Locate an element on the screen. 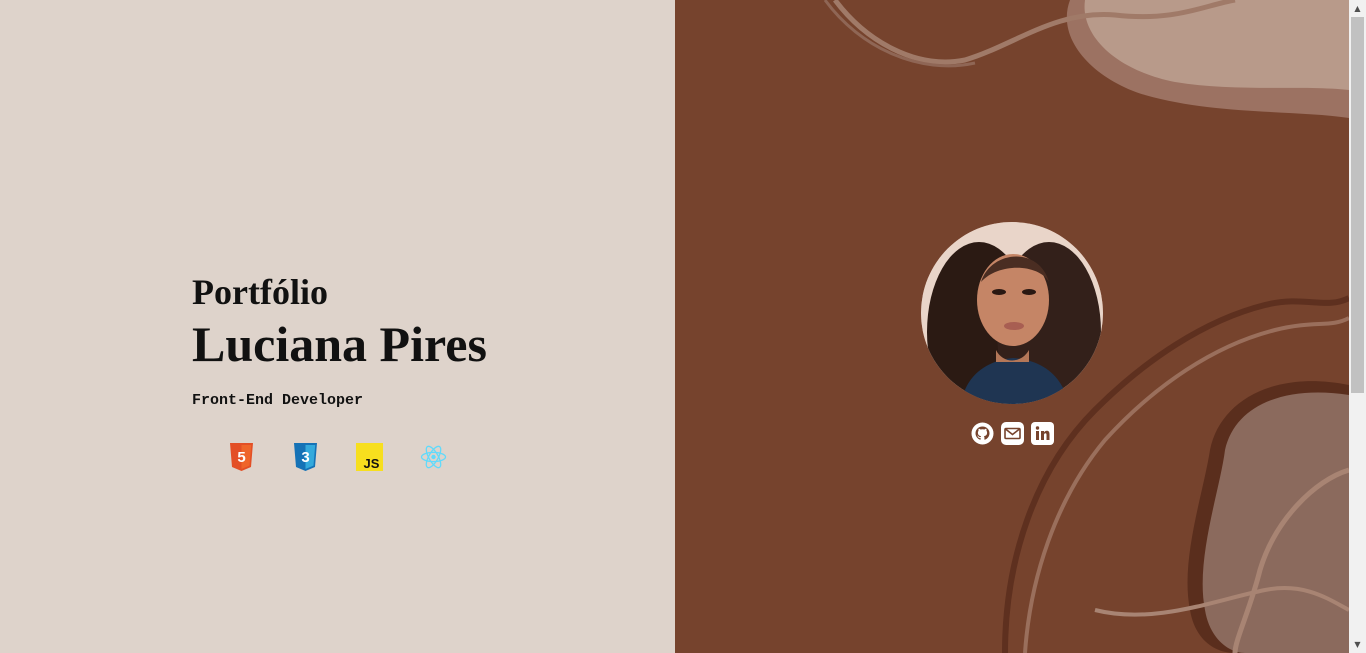 The width and height of the screenshot is (1366, 653). developer-role: Front-End Developer is located at coordinates (278, 400).